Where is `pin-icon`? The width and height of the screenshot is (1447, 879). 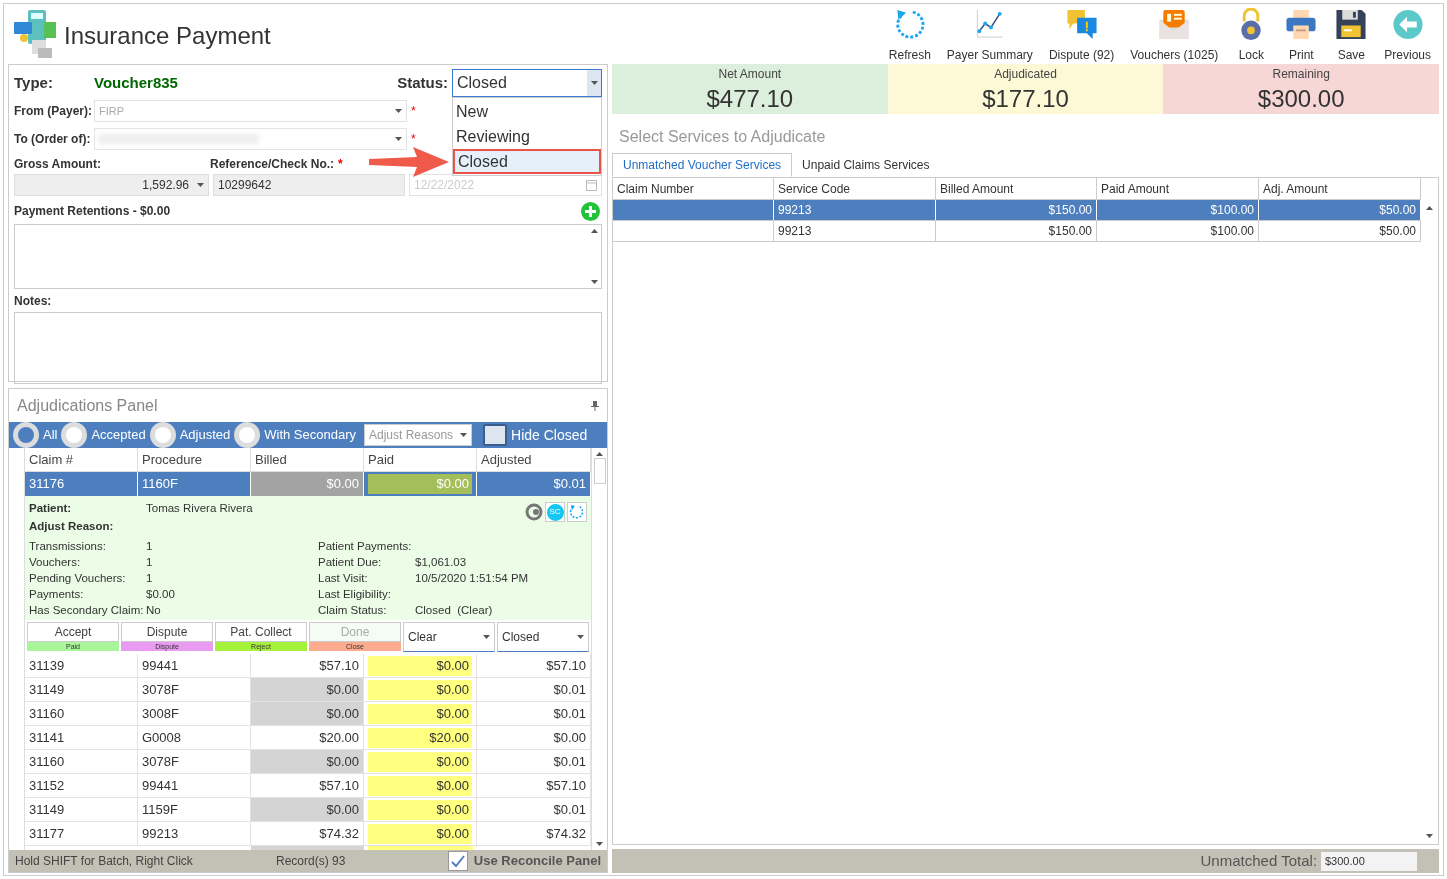
pin-icon is located at coordinates (595, 405).